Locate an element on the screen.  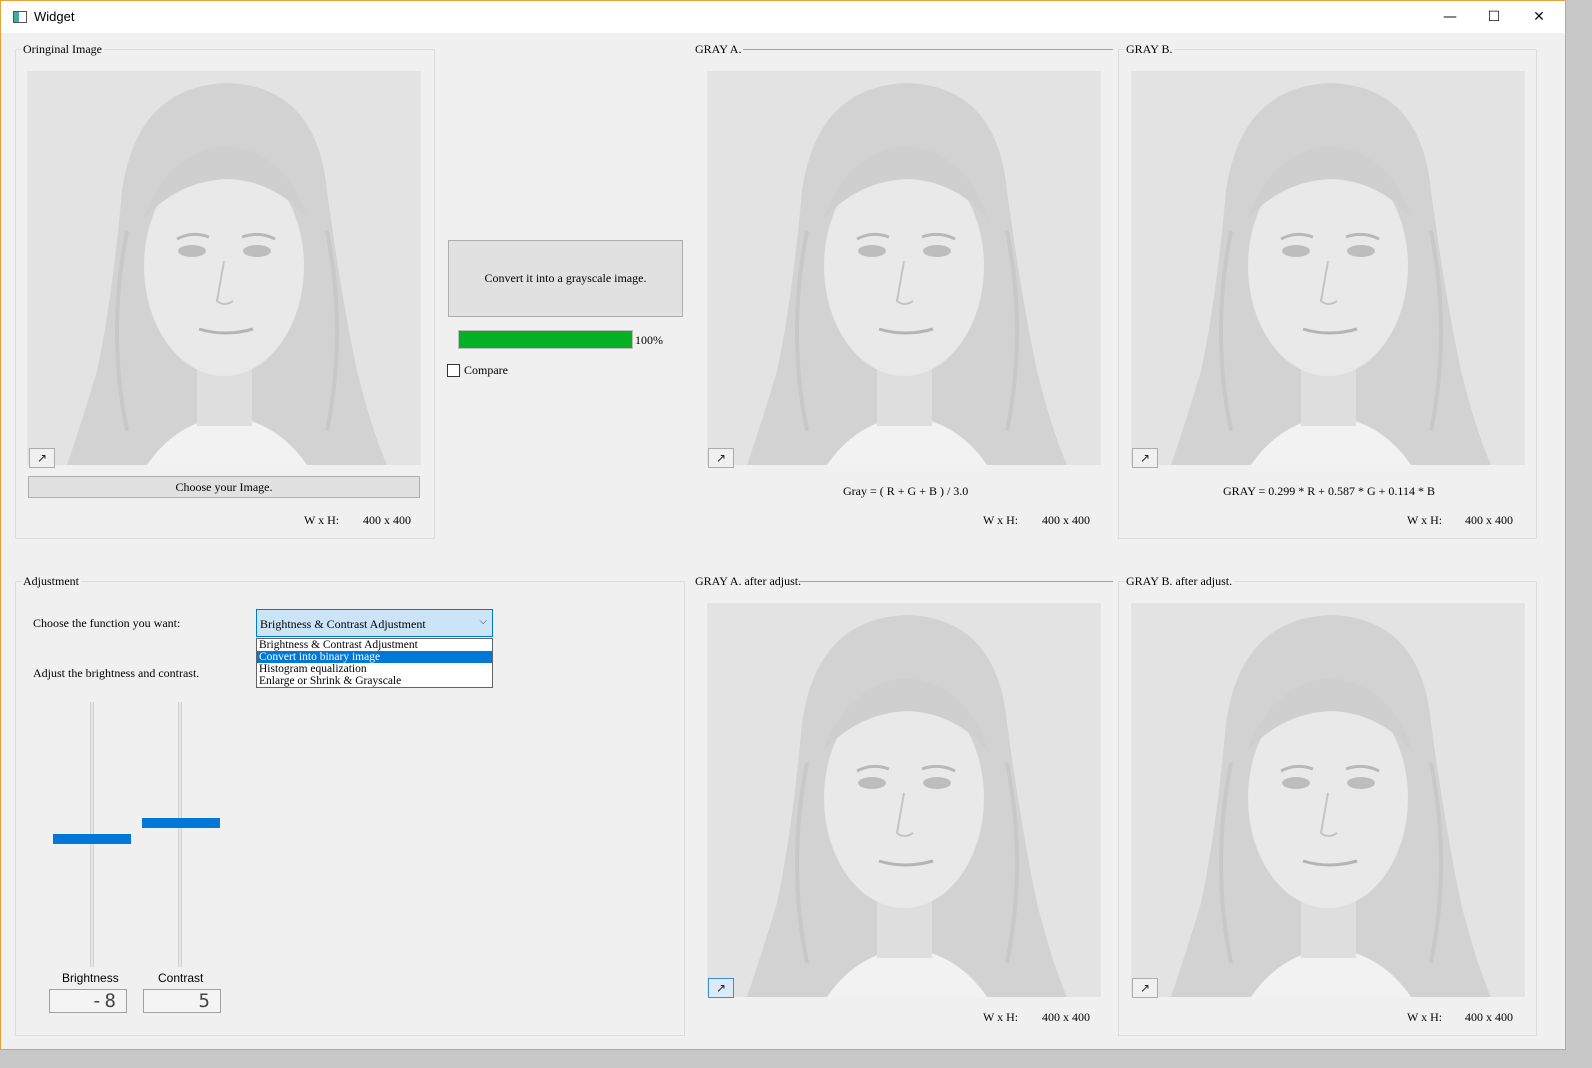
gray-a-formula: Gray = ( R + G + B ) / 3.0 is located at coordinates (906, 491).